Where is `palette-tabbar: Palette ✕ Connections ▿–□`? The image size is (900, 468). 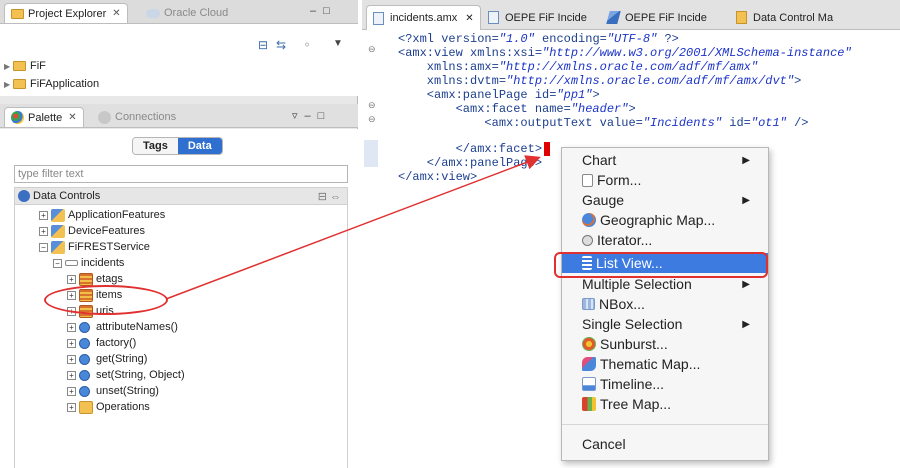
palette-tabbar: Palette ✕ Connections ▿–□ is located at coordinates (179, 116).